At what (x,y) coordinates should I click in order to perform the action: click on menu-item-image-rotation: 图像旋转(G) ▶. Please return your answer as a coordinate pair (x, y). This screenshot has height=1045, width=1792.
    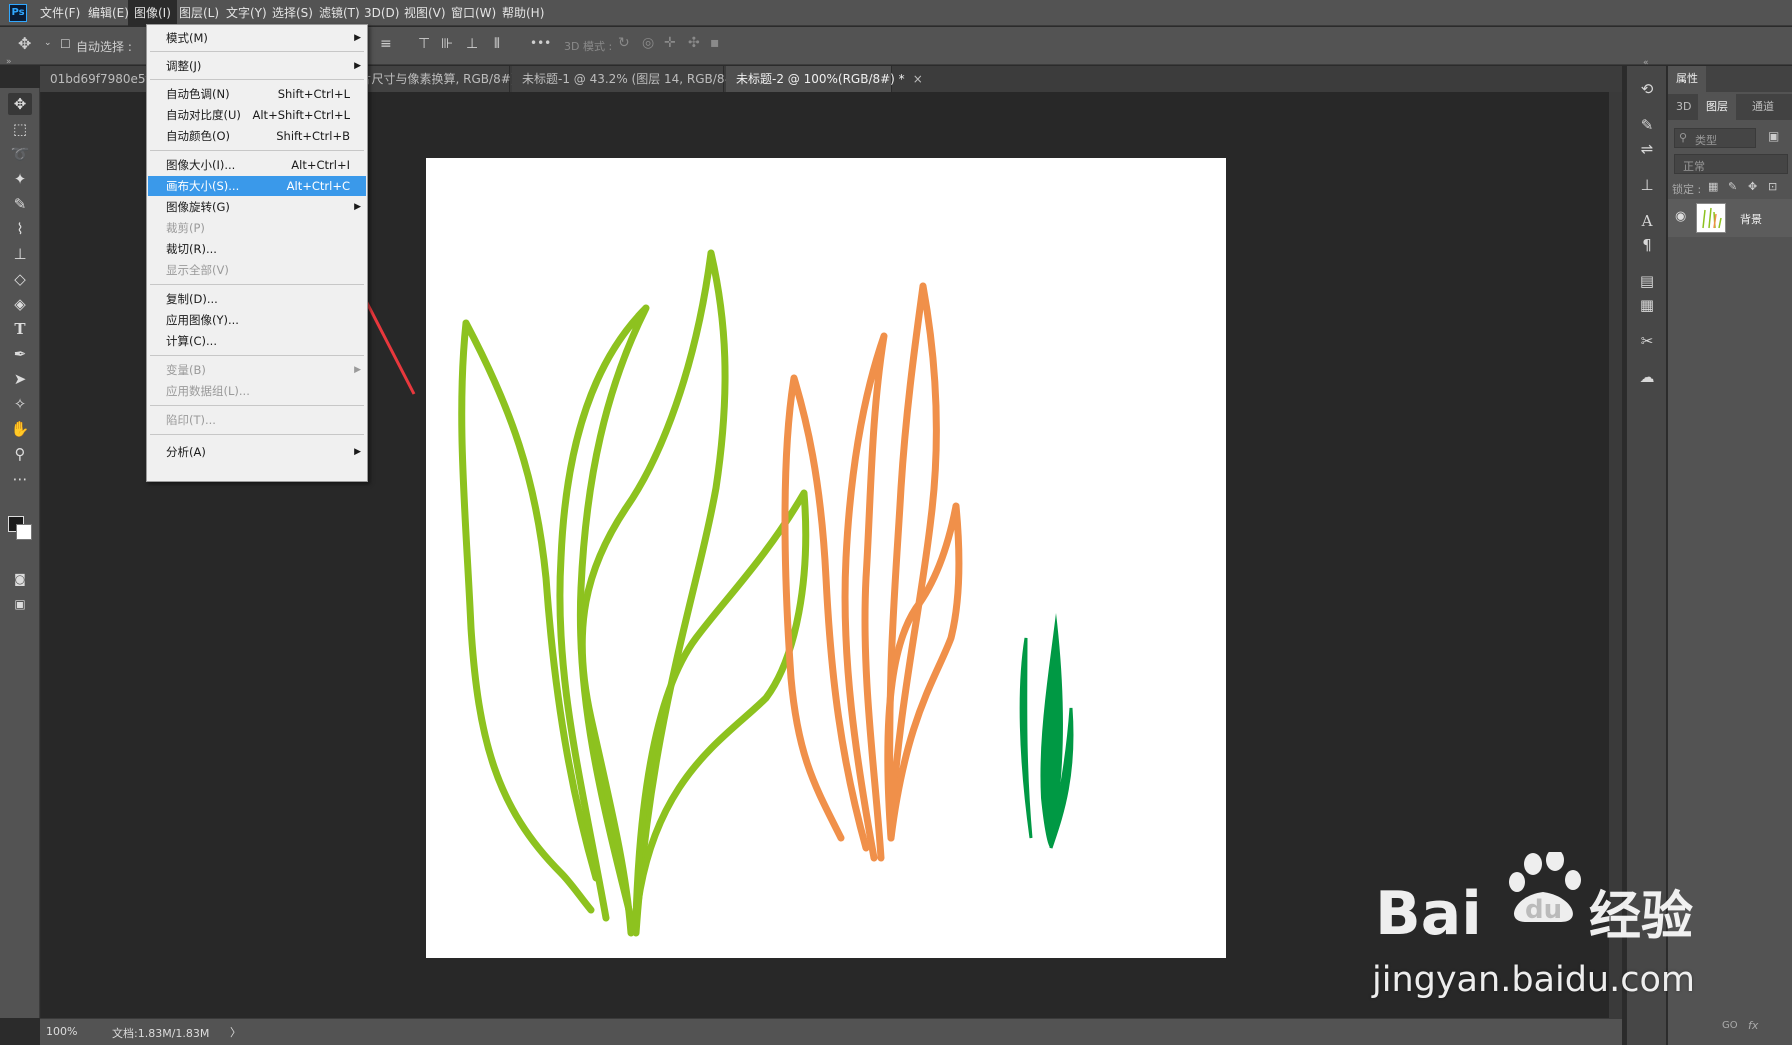
    Looking at the image, I should click on (257, 207).